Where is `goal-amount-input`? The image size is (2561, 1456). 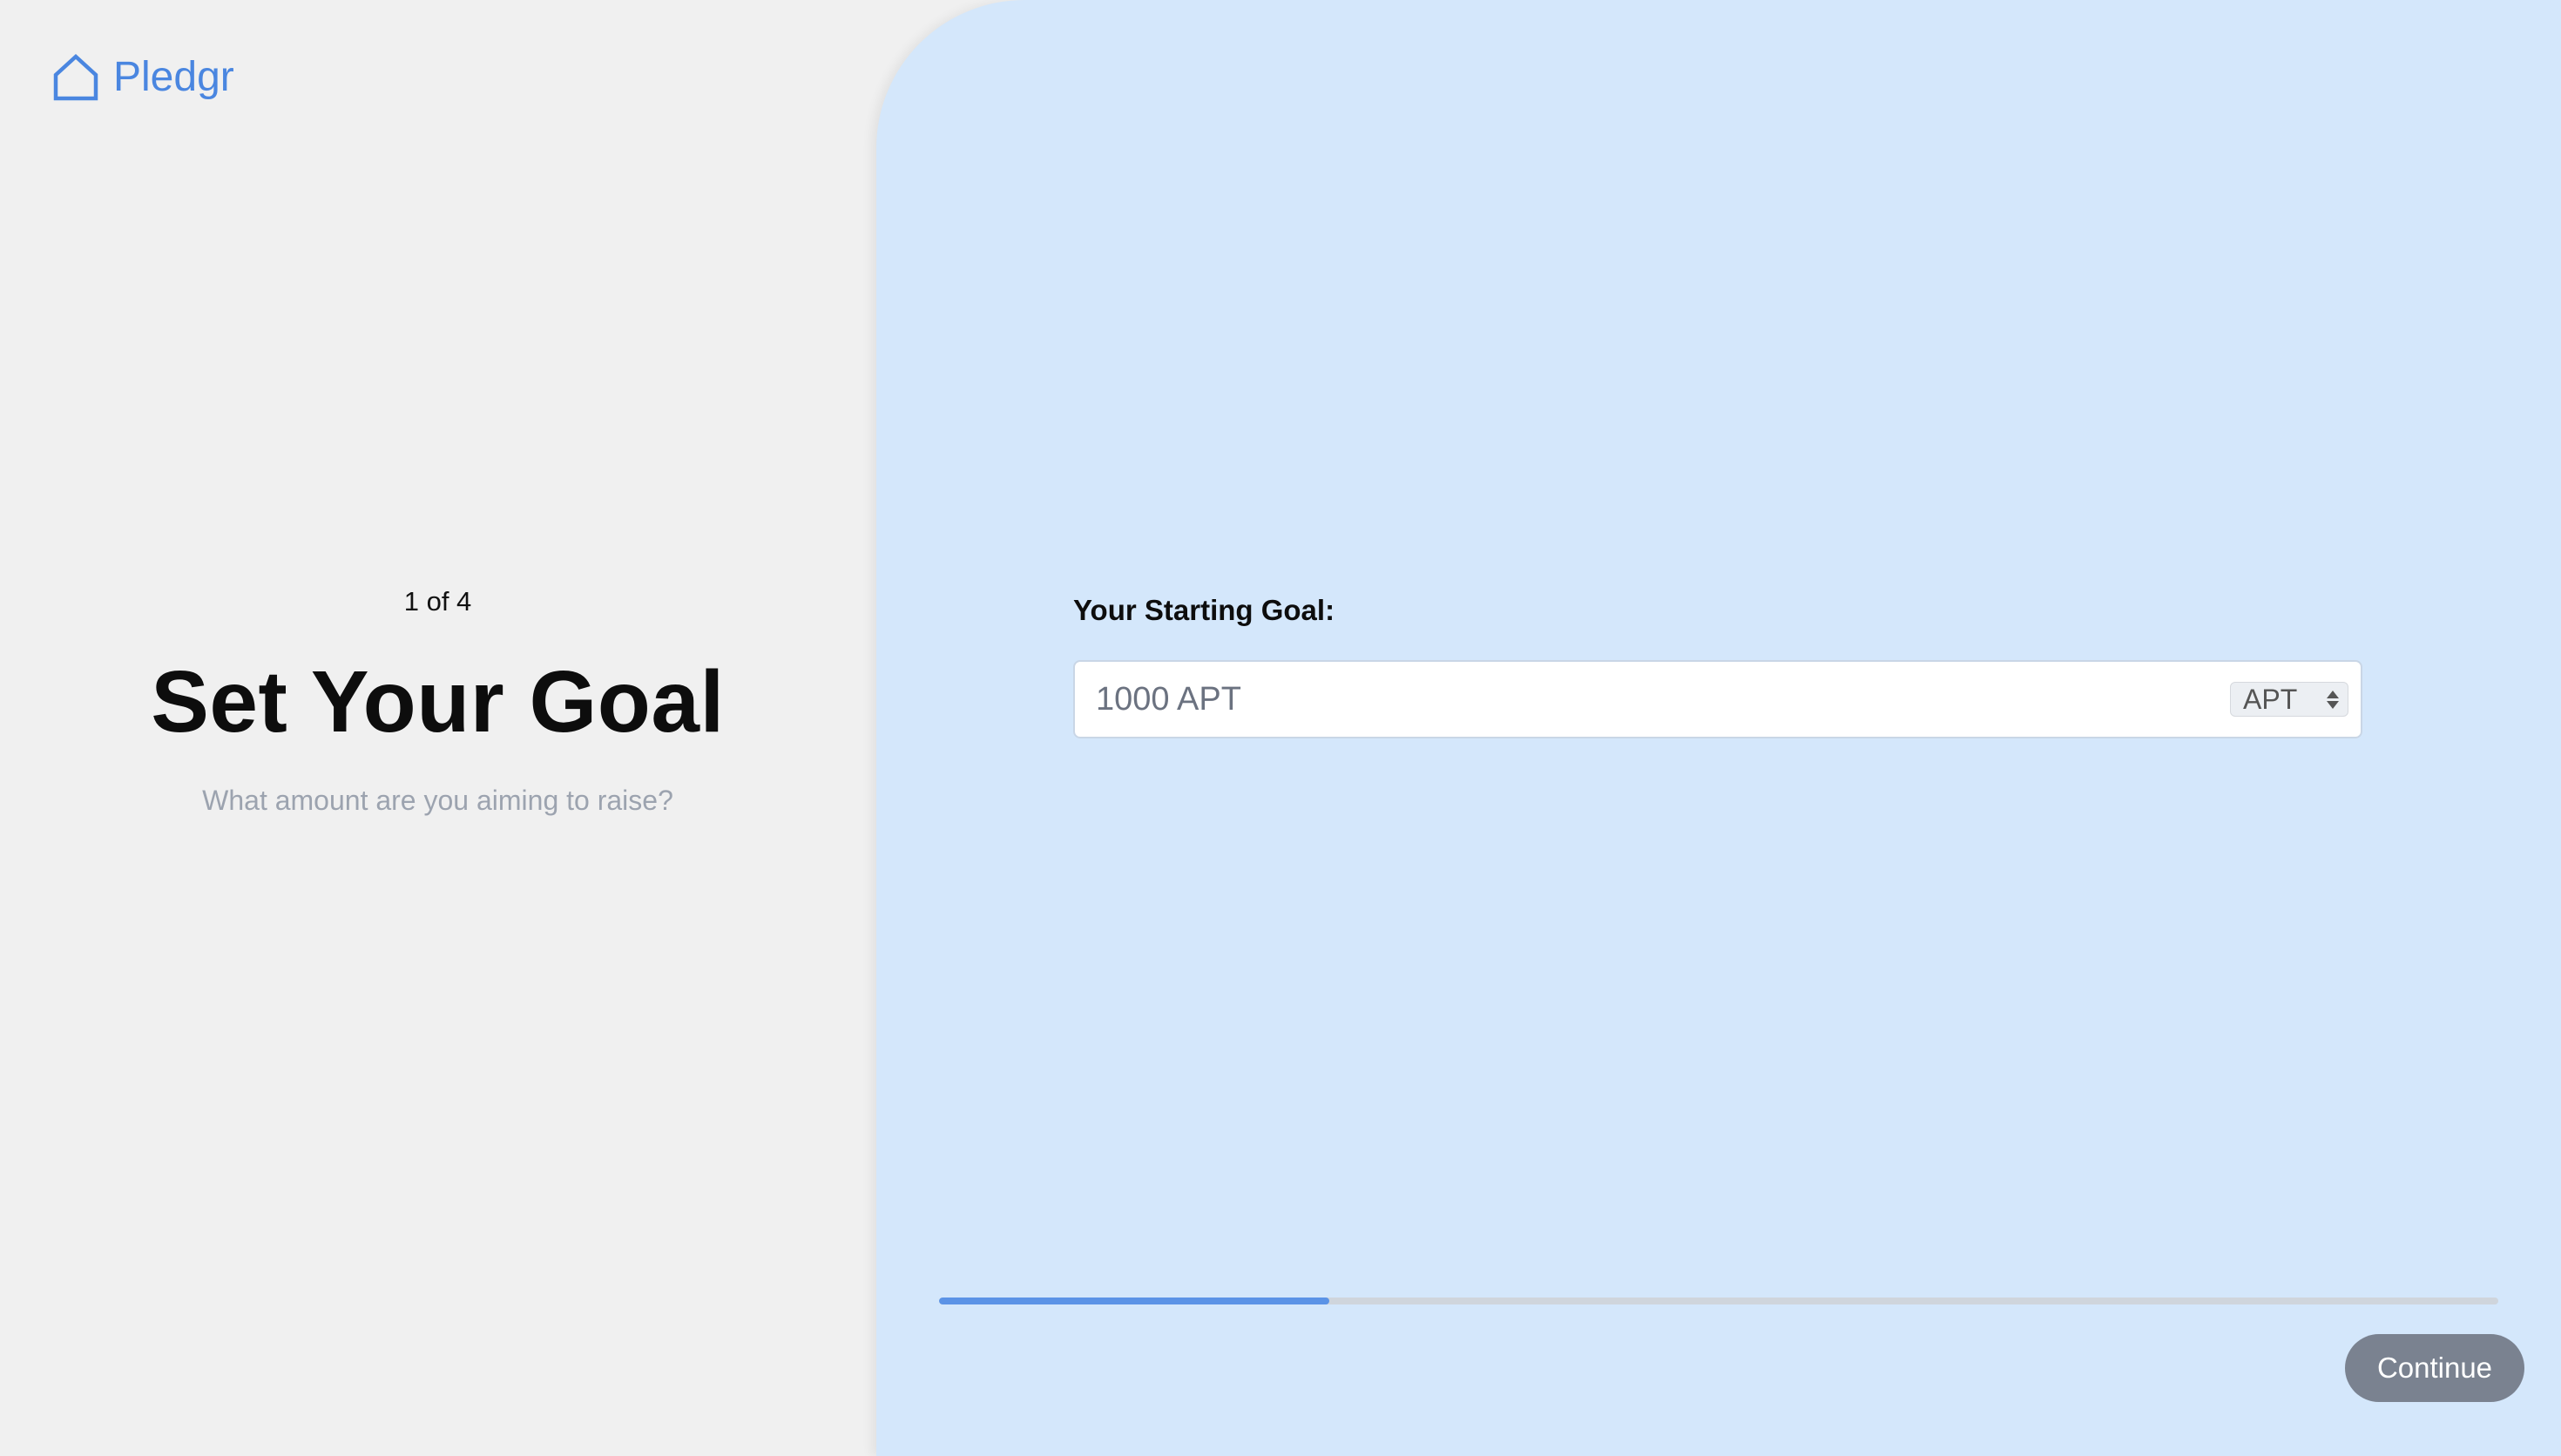 goal-amount-input is located at coordinates (1652, 699).